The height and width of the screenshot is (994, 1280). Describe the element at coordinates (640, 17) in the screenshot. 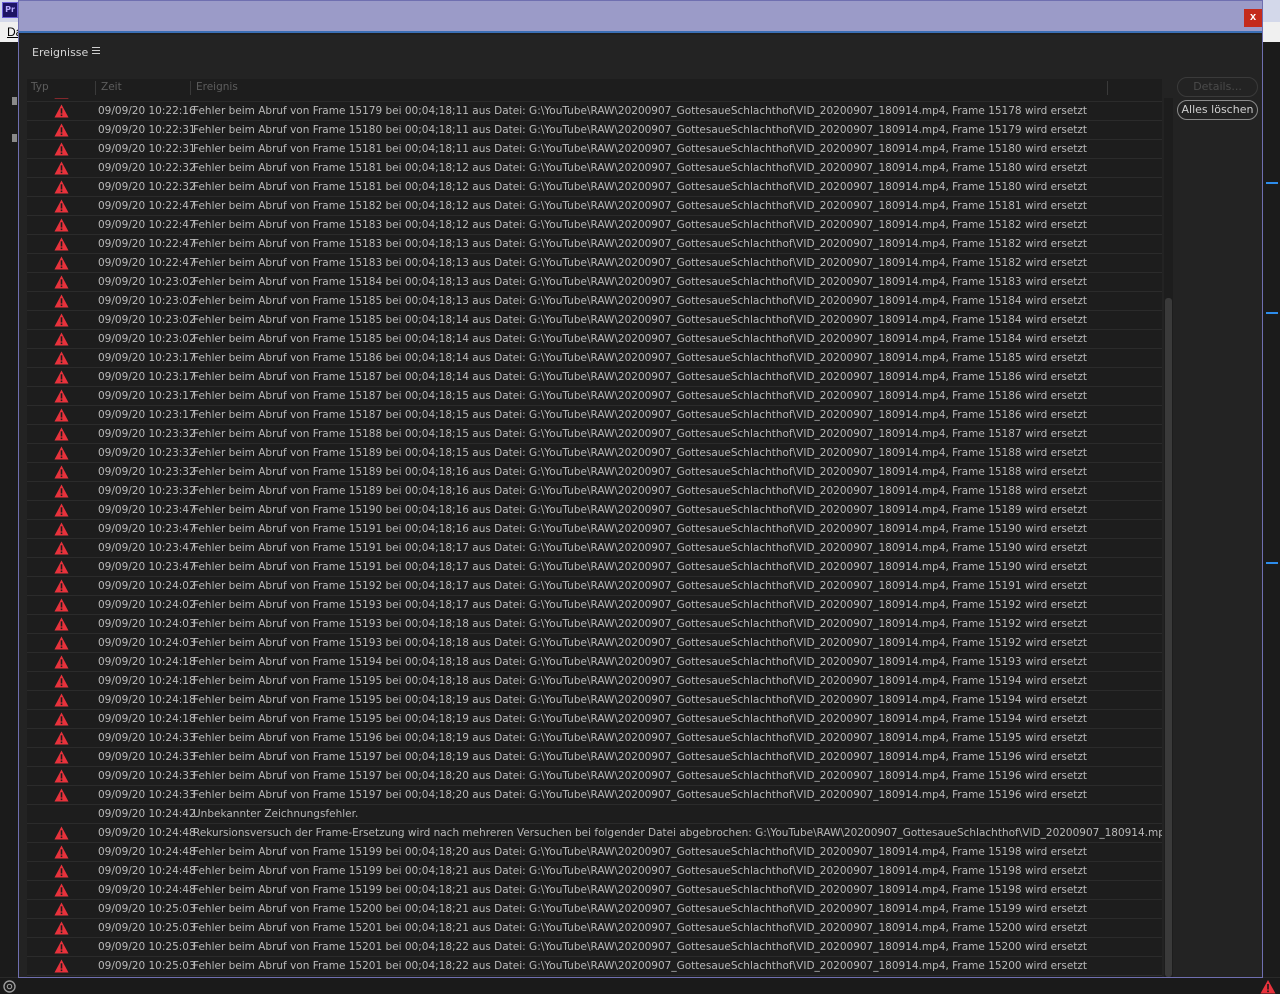

I see `dialog-title-bar: x` at that location.